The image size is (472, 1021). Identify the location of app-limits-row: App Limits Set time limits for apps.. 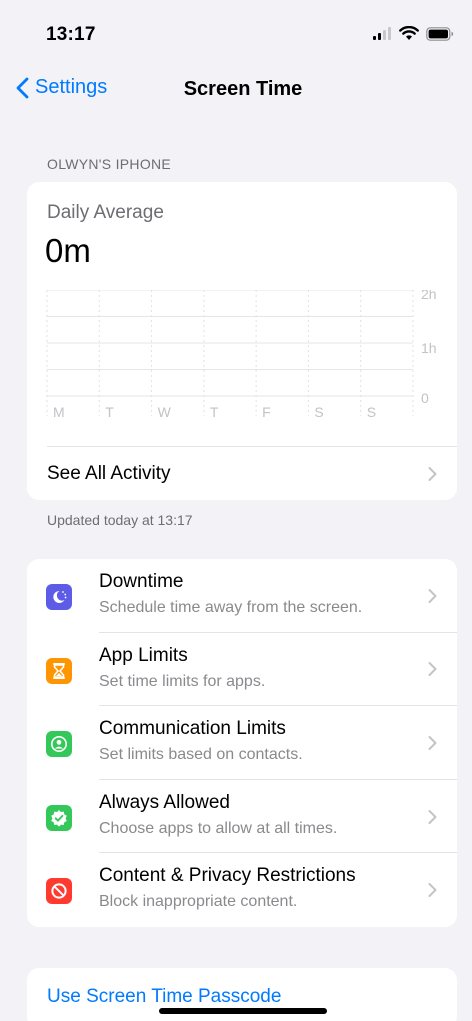
(242, 670).